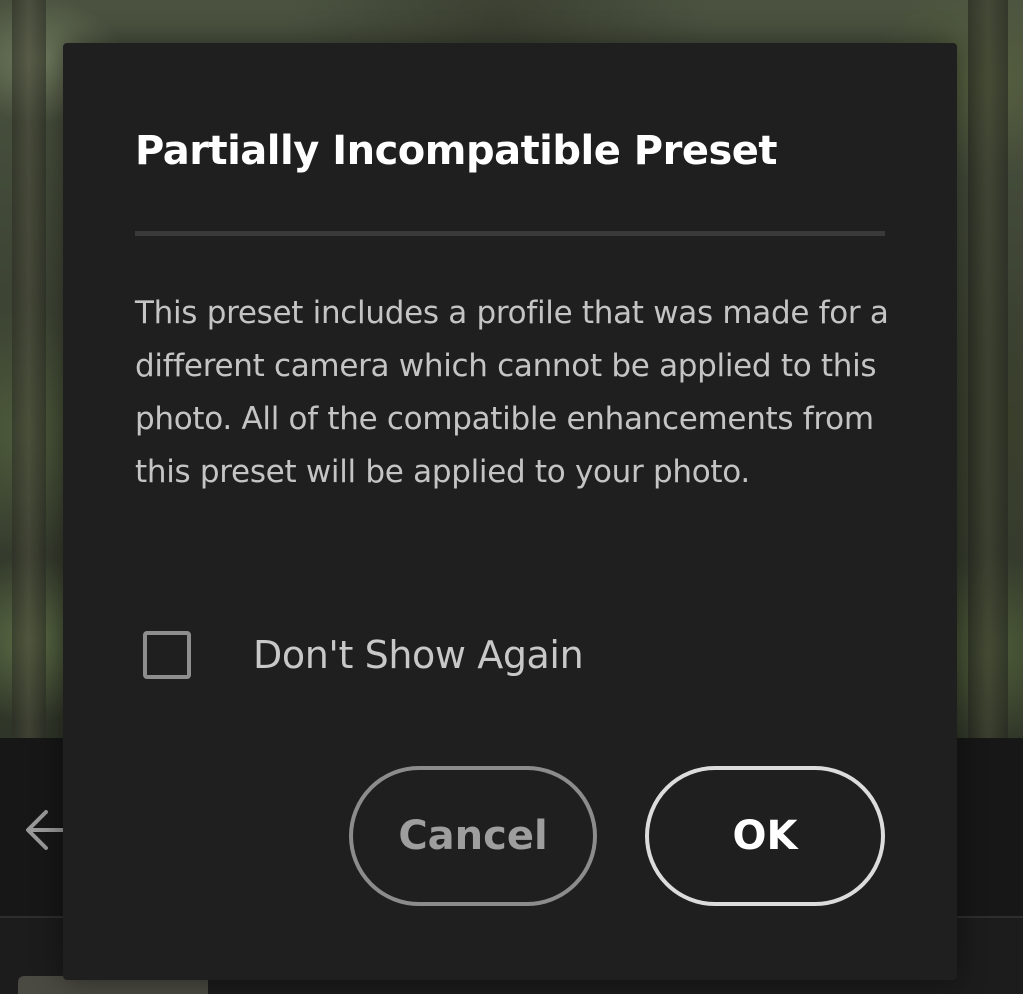 The height and width of the screenshot is (994, 1023). I want to click on title-divider, so click(510, 233).